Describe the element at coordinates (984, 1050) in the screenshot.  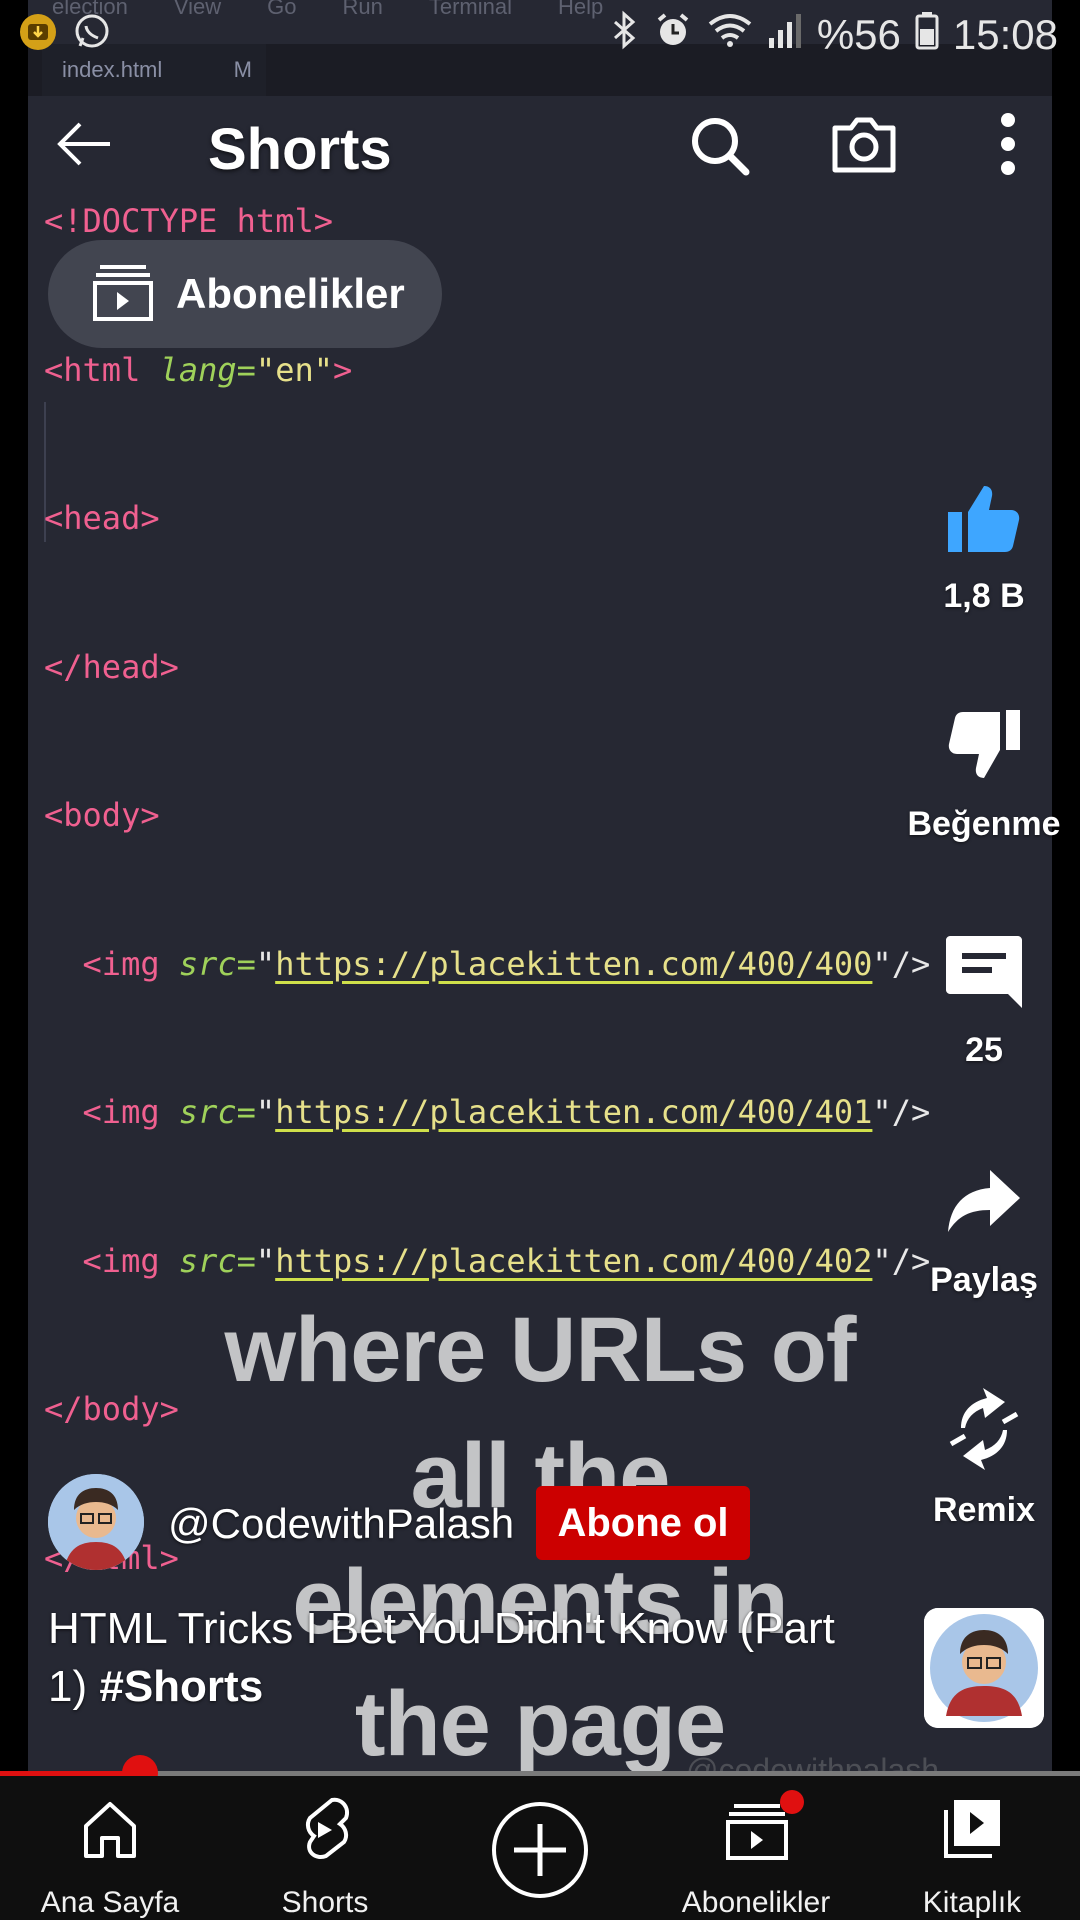
I see `comment-count: 25` at that location.